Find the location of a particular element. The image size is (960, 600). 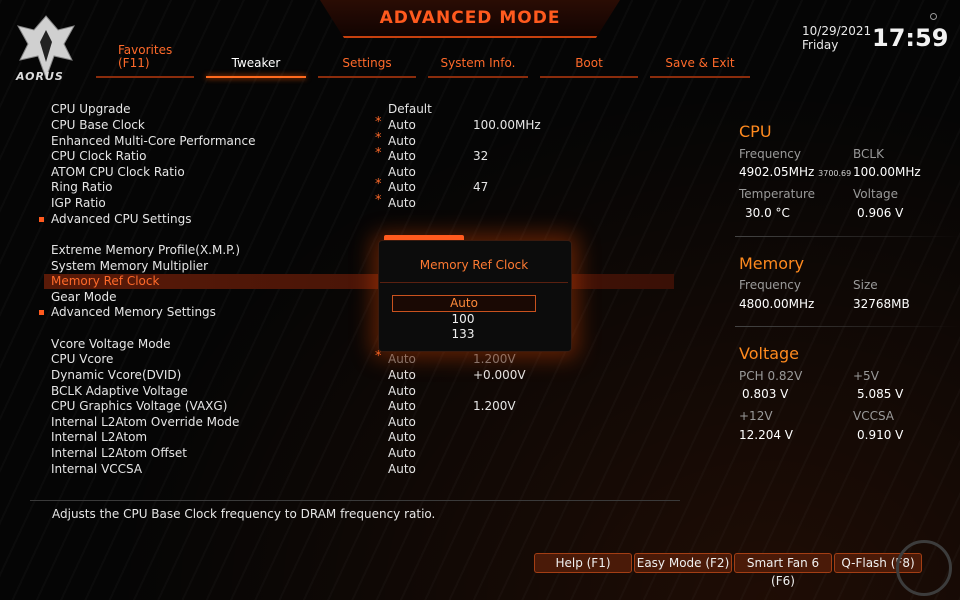

setting-name: CPU Upgrade is located at coordinates (91, 109).